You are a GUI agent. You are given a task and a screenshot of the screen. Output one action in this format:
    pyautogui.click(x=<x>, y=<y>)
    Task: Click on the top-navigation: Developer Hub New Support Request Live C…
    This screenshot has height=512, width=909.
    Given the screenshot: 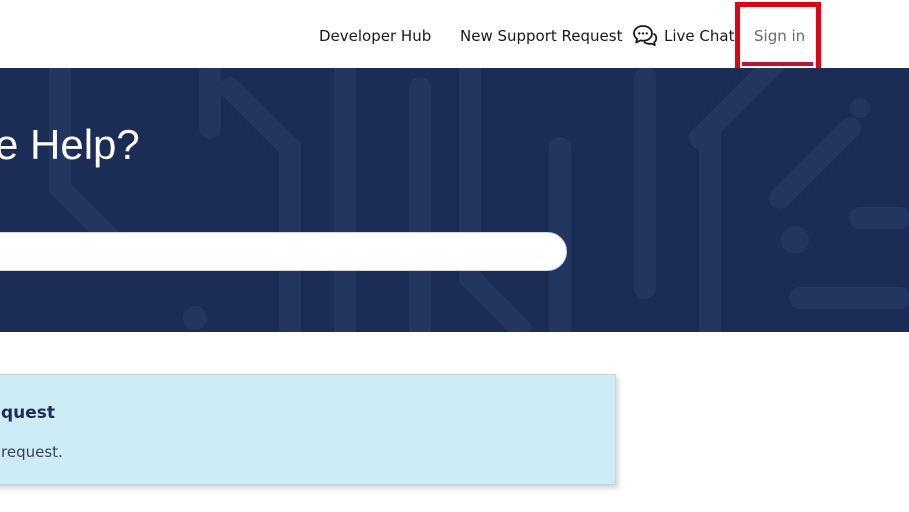 What is the action you would take?
    pyautogui.click(x=454, y=34)
    